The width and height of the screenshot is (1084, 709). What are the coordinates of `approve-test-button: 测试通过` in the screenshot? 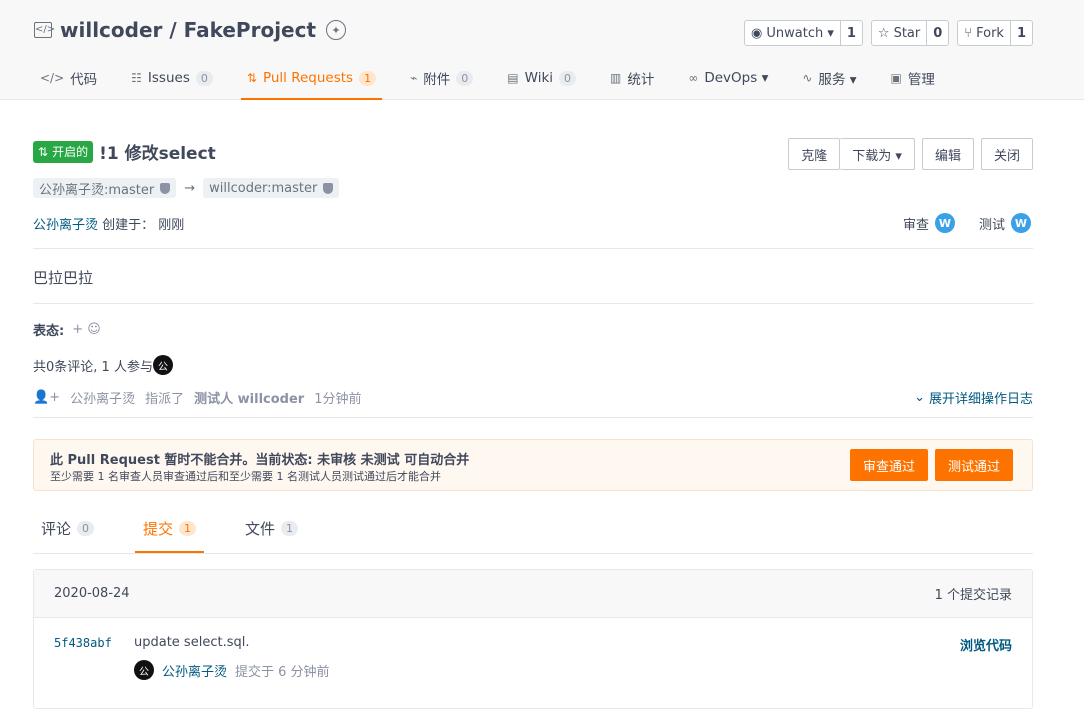 It's located at (973, 465).